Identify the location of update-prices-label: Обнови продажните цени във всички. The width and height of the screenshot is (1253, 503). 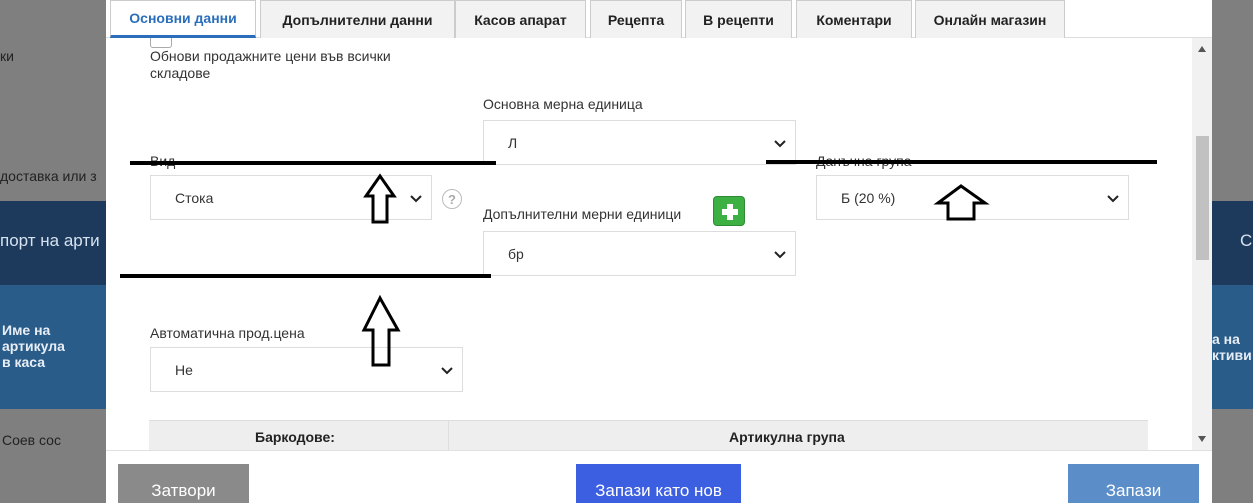
(270, 56).